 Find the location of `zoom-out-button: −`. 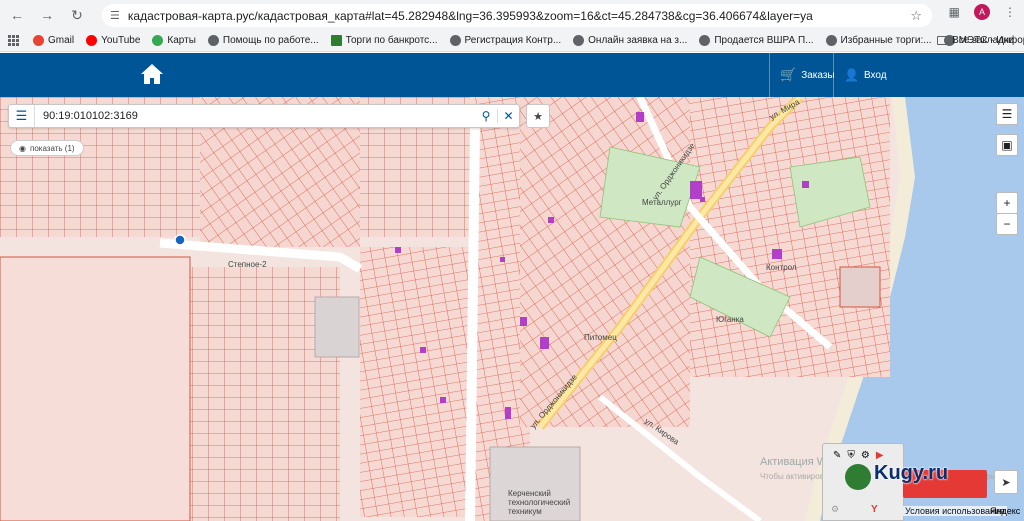

zoom-out-button: − is located at coordinates (1007, 224).